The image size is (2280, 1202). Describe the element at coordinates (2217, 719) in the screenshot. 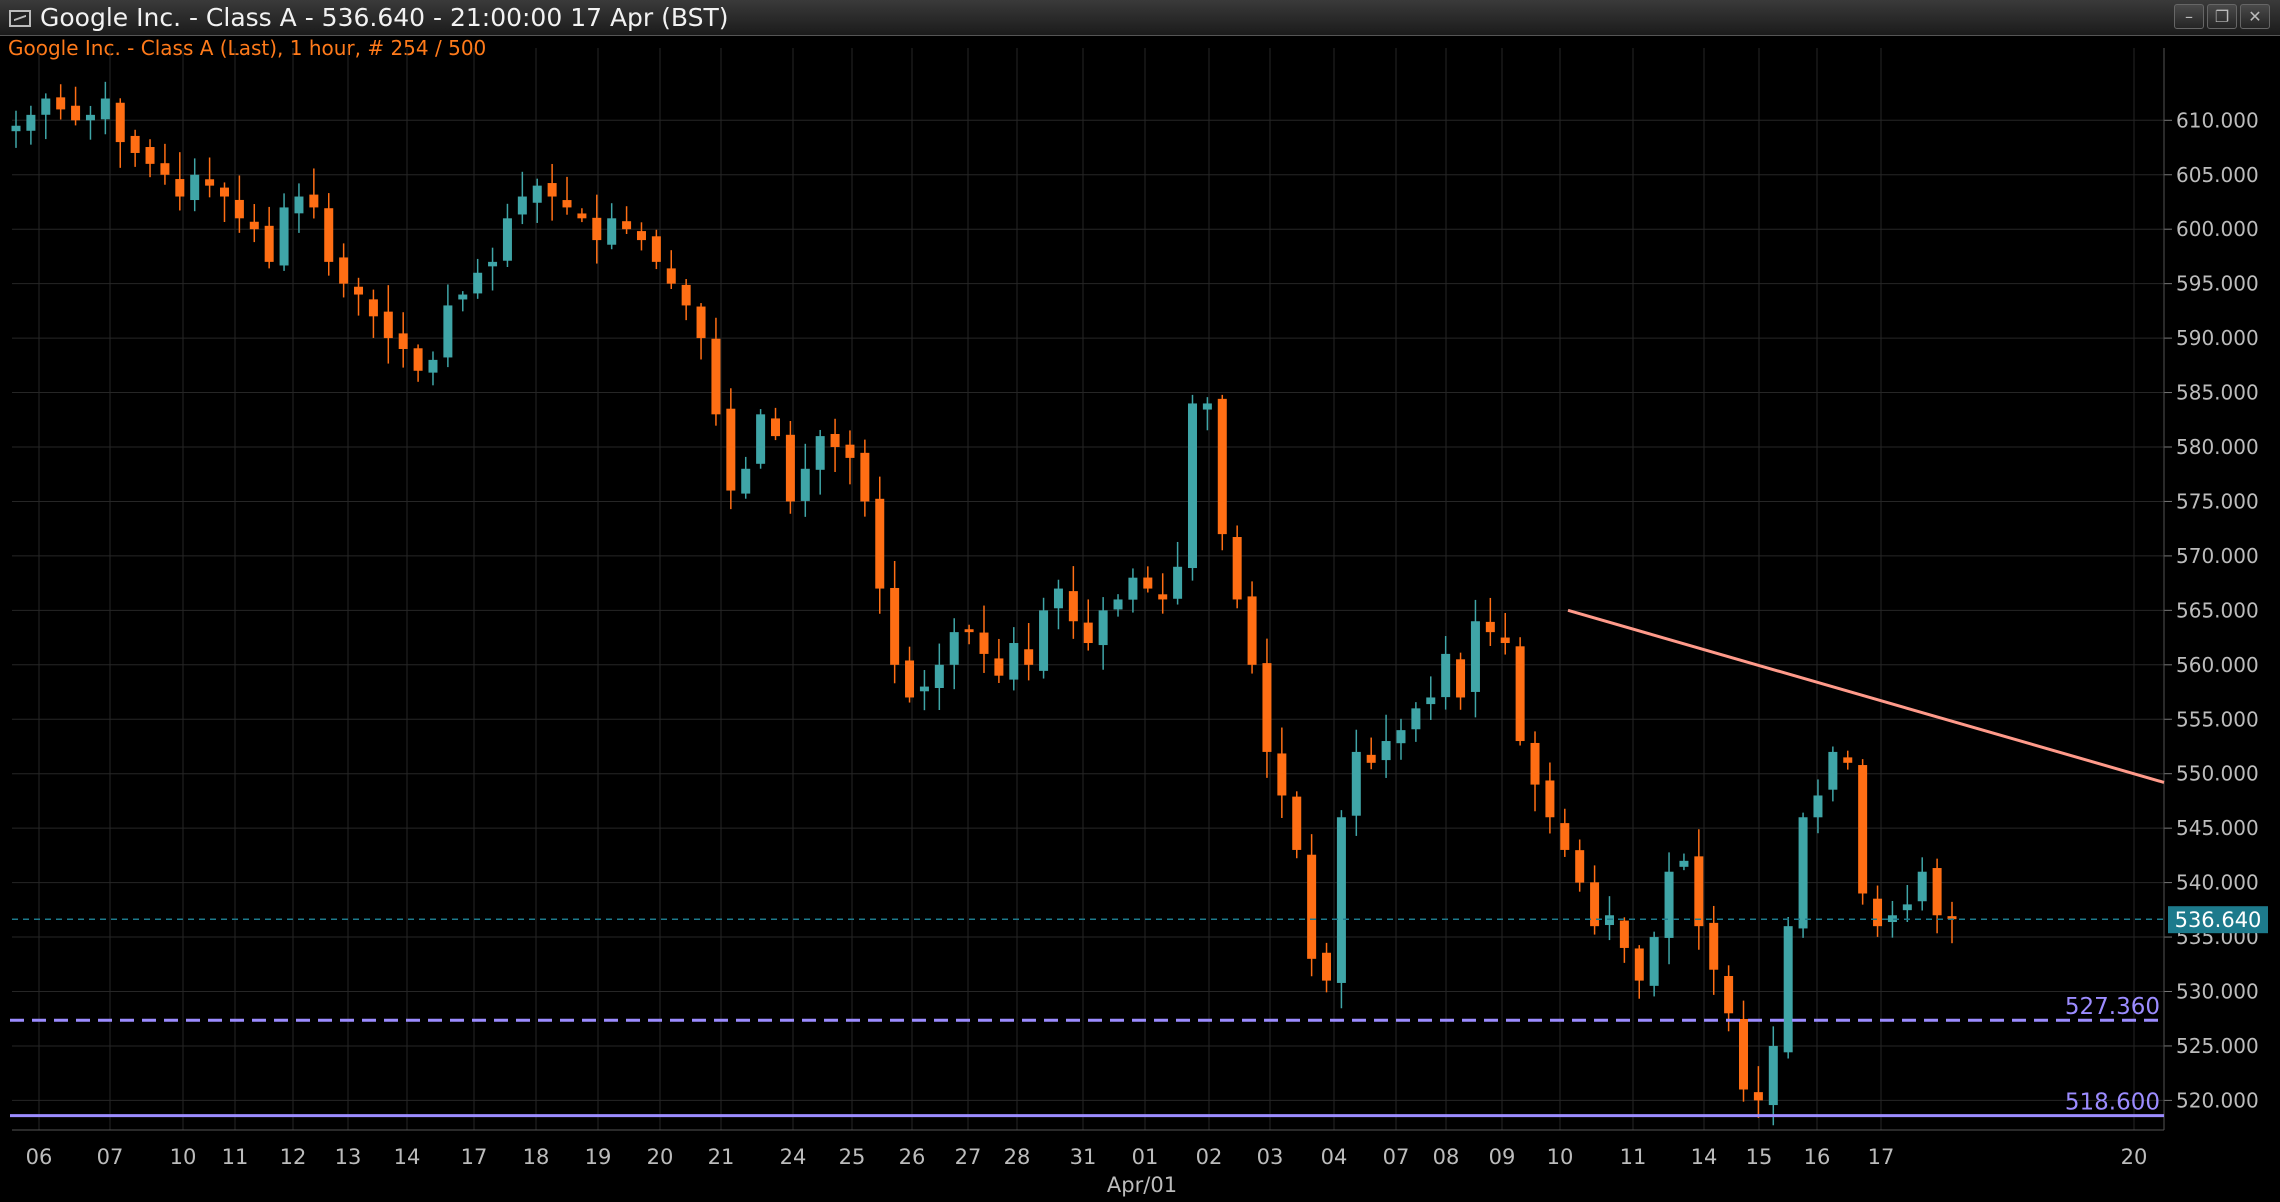

I see `y-tick-label: 555.000` at that location.